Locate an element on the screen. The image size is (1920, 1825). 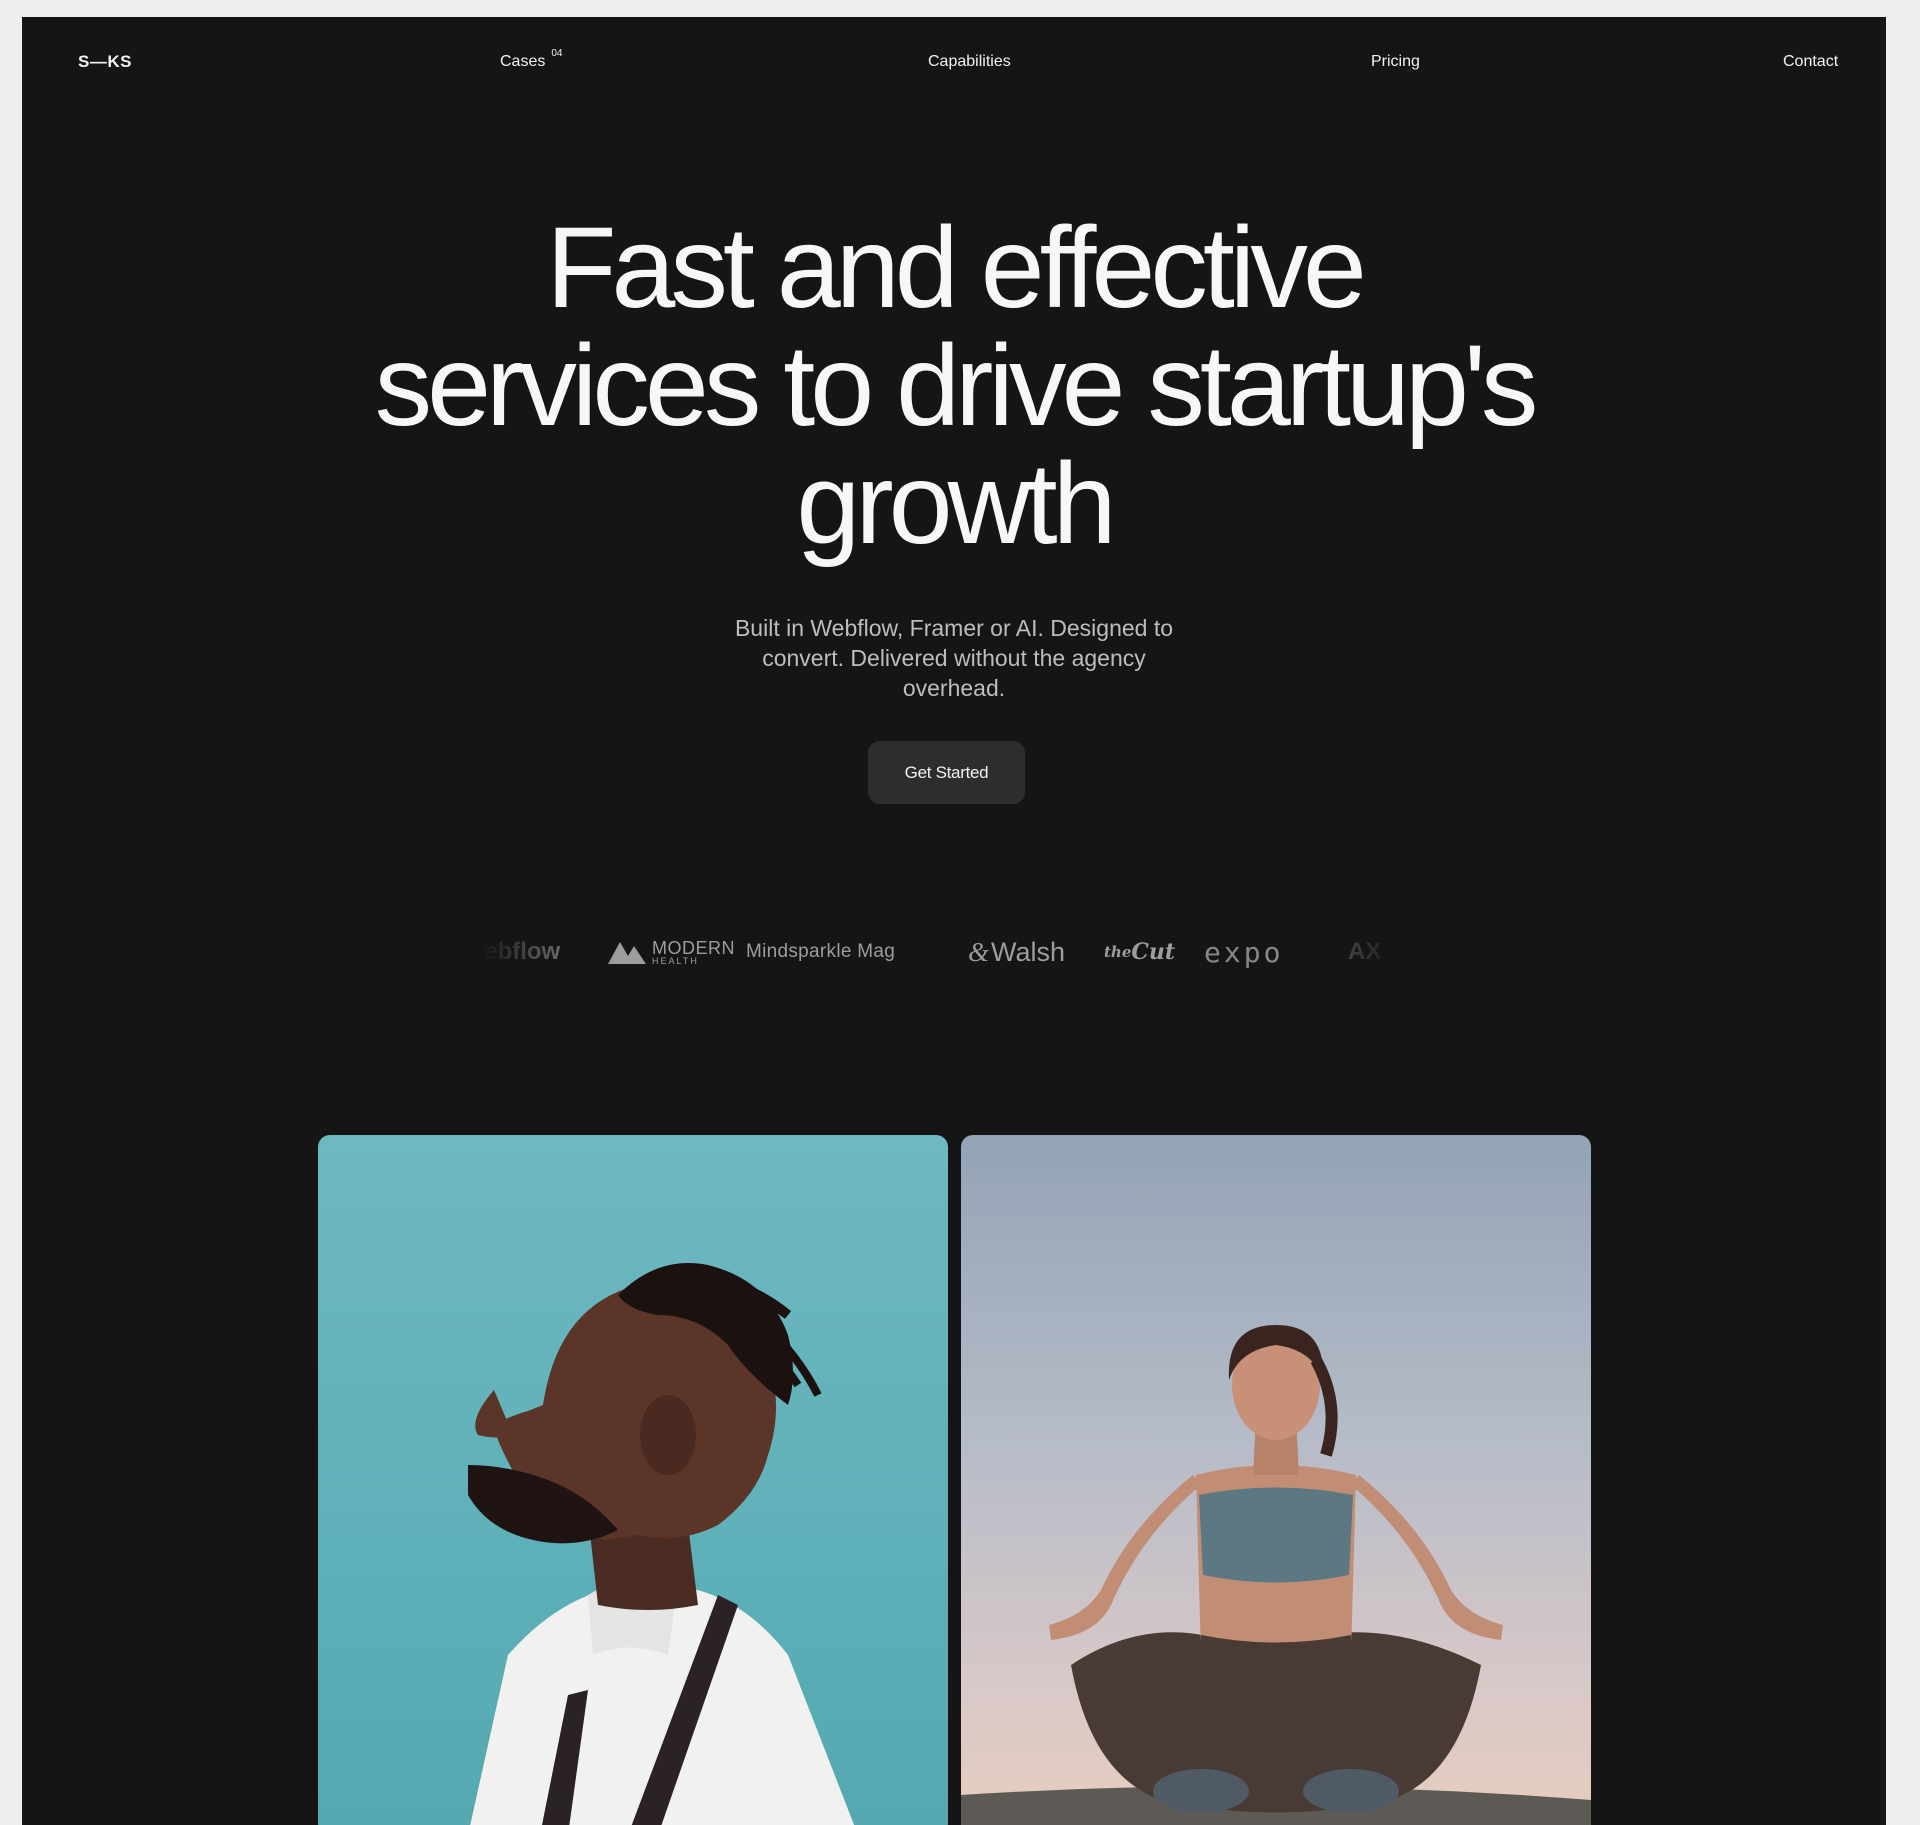
nav-cases-count: 04 is located at coordinates (557, 53).